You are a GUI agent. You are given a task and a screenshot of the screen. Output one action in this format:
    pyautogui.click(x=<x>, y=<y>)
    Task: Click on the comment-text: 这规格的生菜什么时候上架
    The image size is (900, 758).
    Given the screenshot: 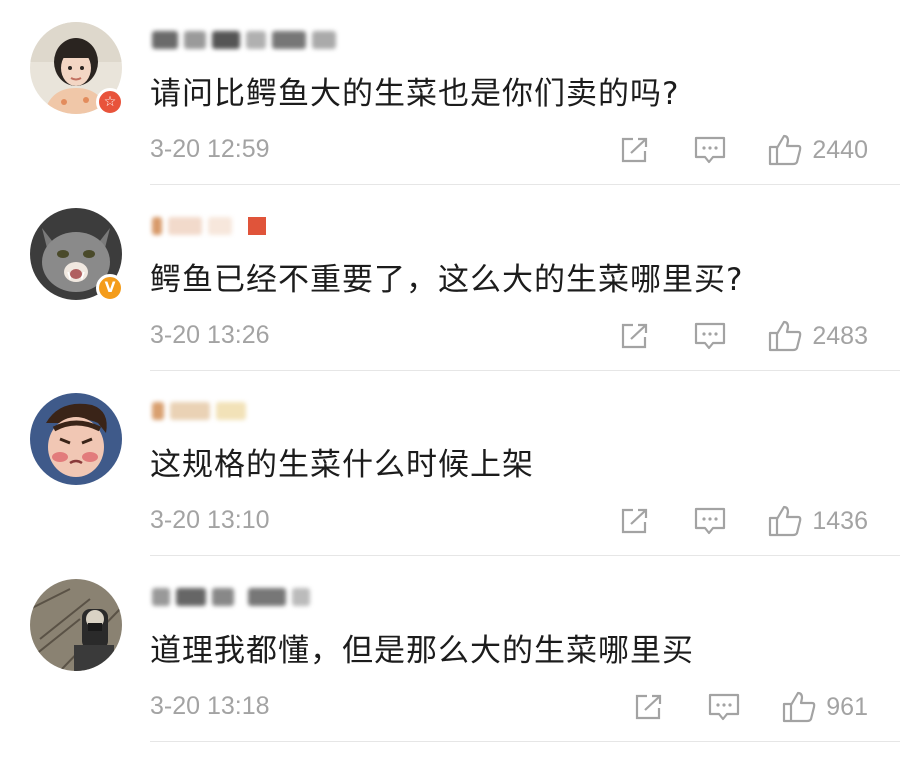 What is the action you would take?
    pyautogui.click(x=342, y=465)
    